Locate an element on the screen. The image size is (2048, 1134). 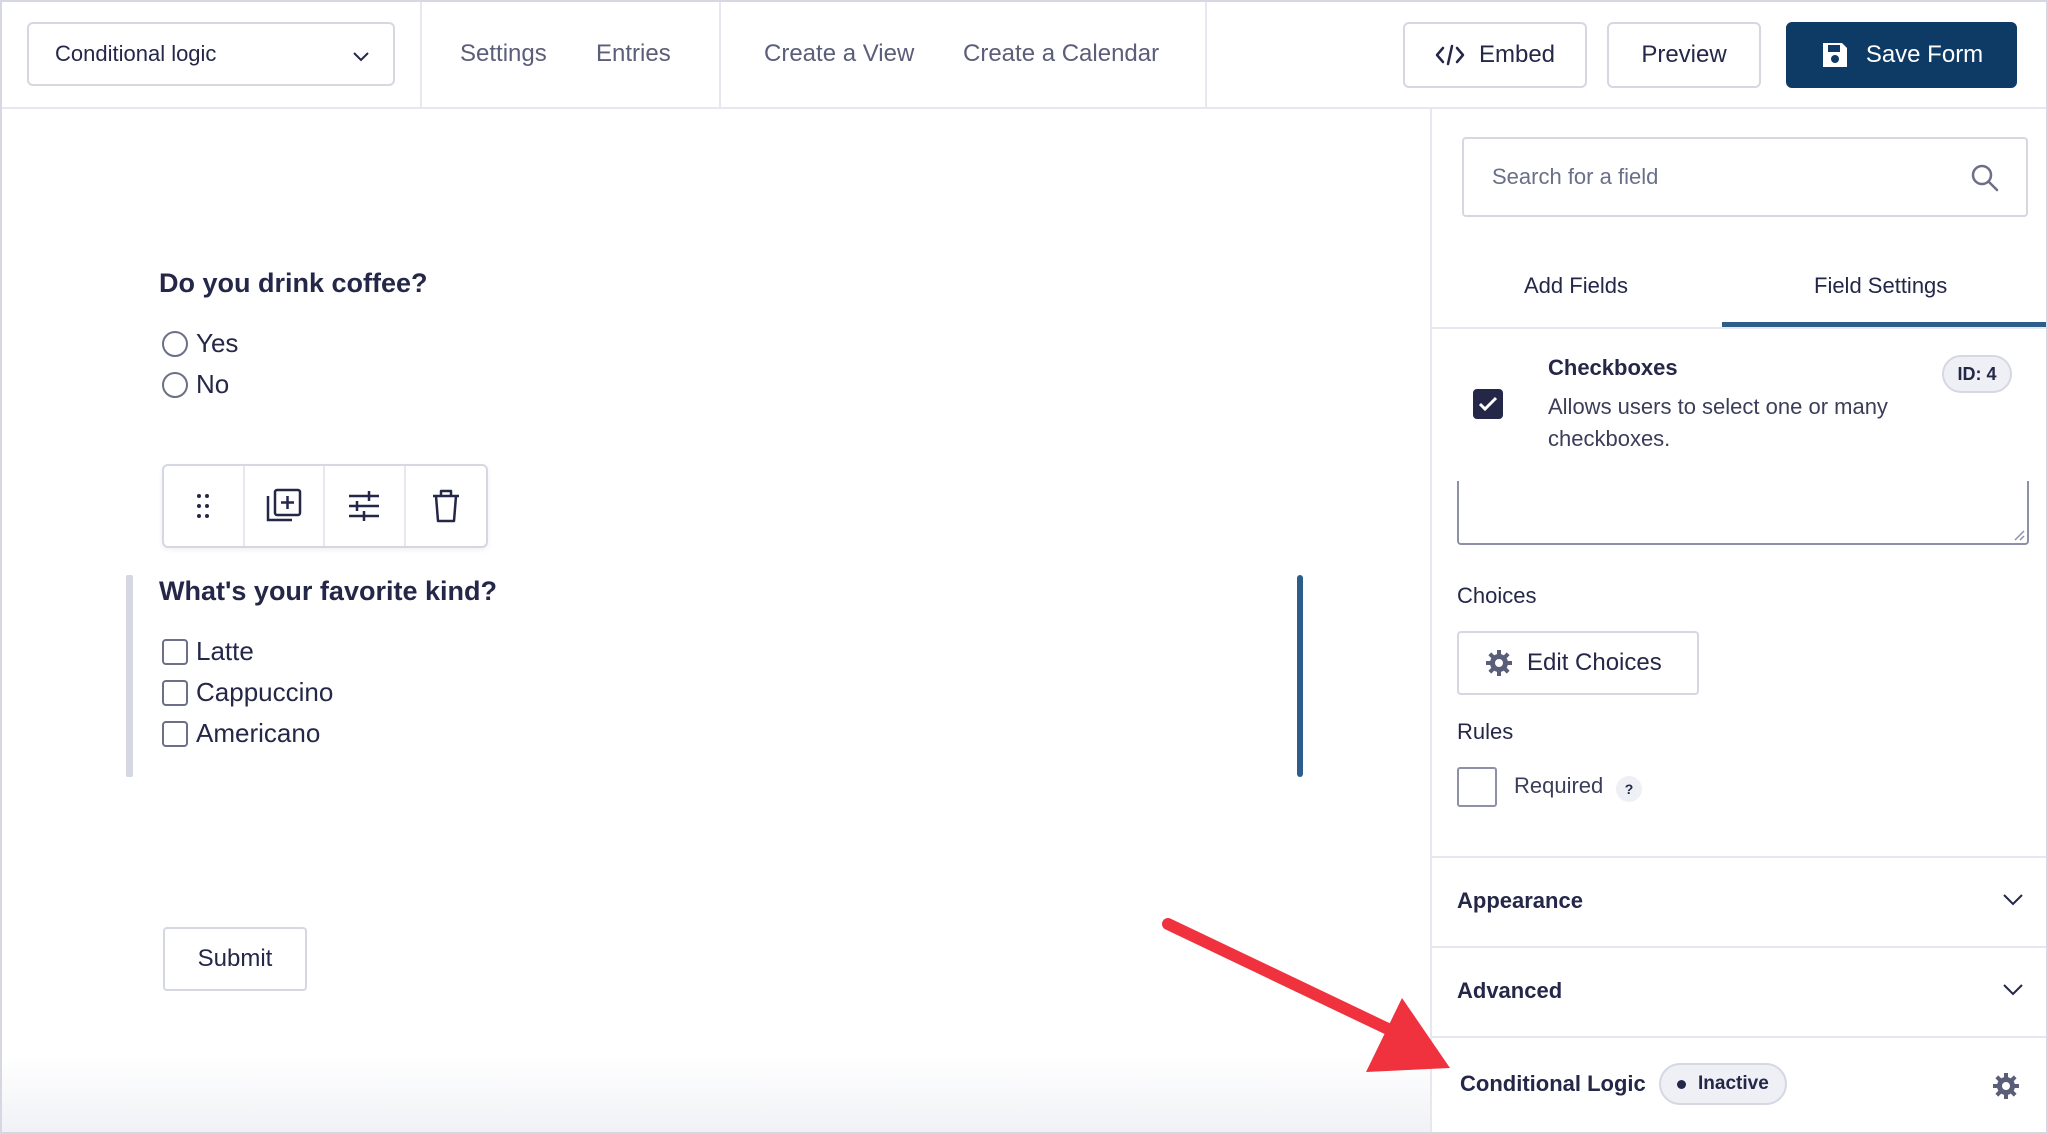
drag-handle-button is located at coordinates (204, 506).